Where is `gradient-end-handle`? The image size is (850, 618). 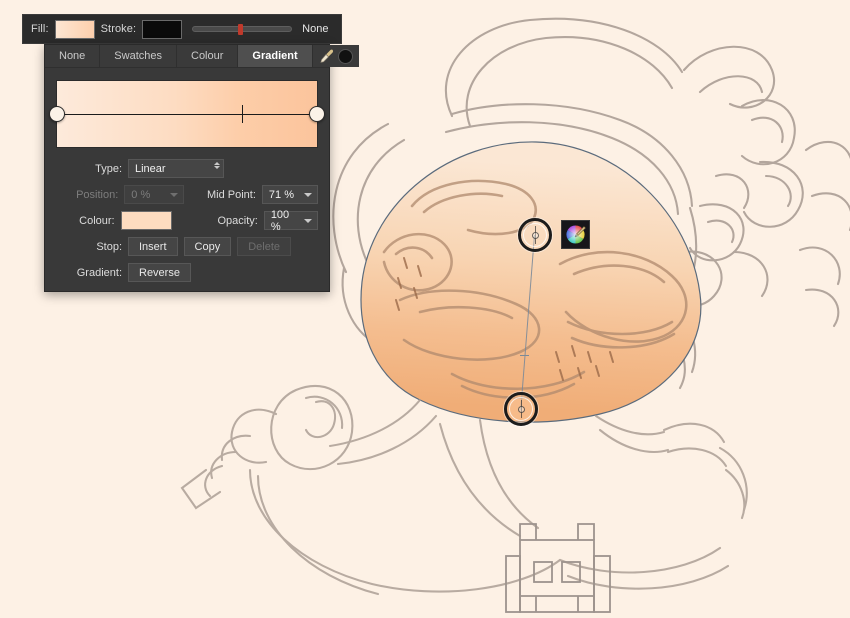
gradient-end-handle is located at coordinates (521, 409).